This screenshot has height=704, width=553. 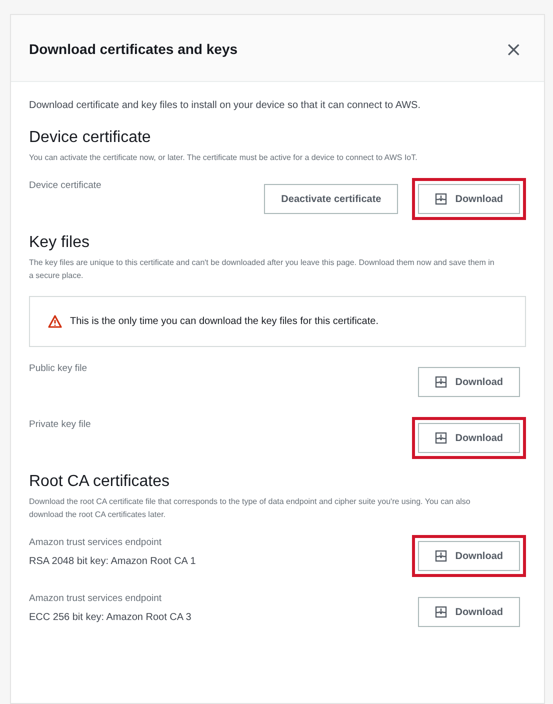 I want to click on row-detail: ECC 256 bit key: Amazon Root CA 3, so click(x=110, y=617).